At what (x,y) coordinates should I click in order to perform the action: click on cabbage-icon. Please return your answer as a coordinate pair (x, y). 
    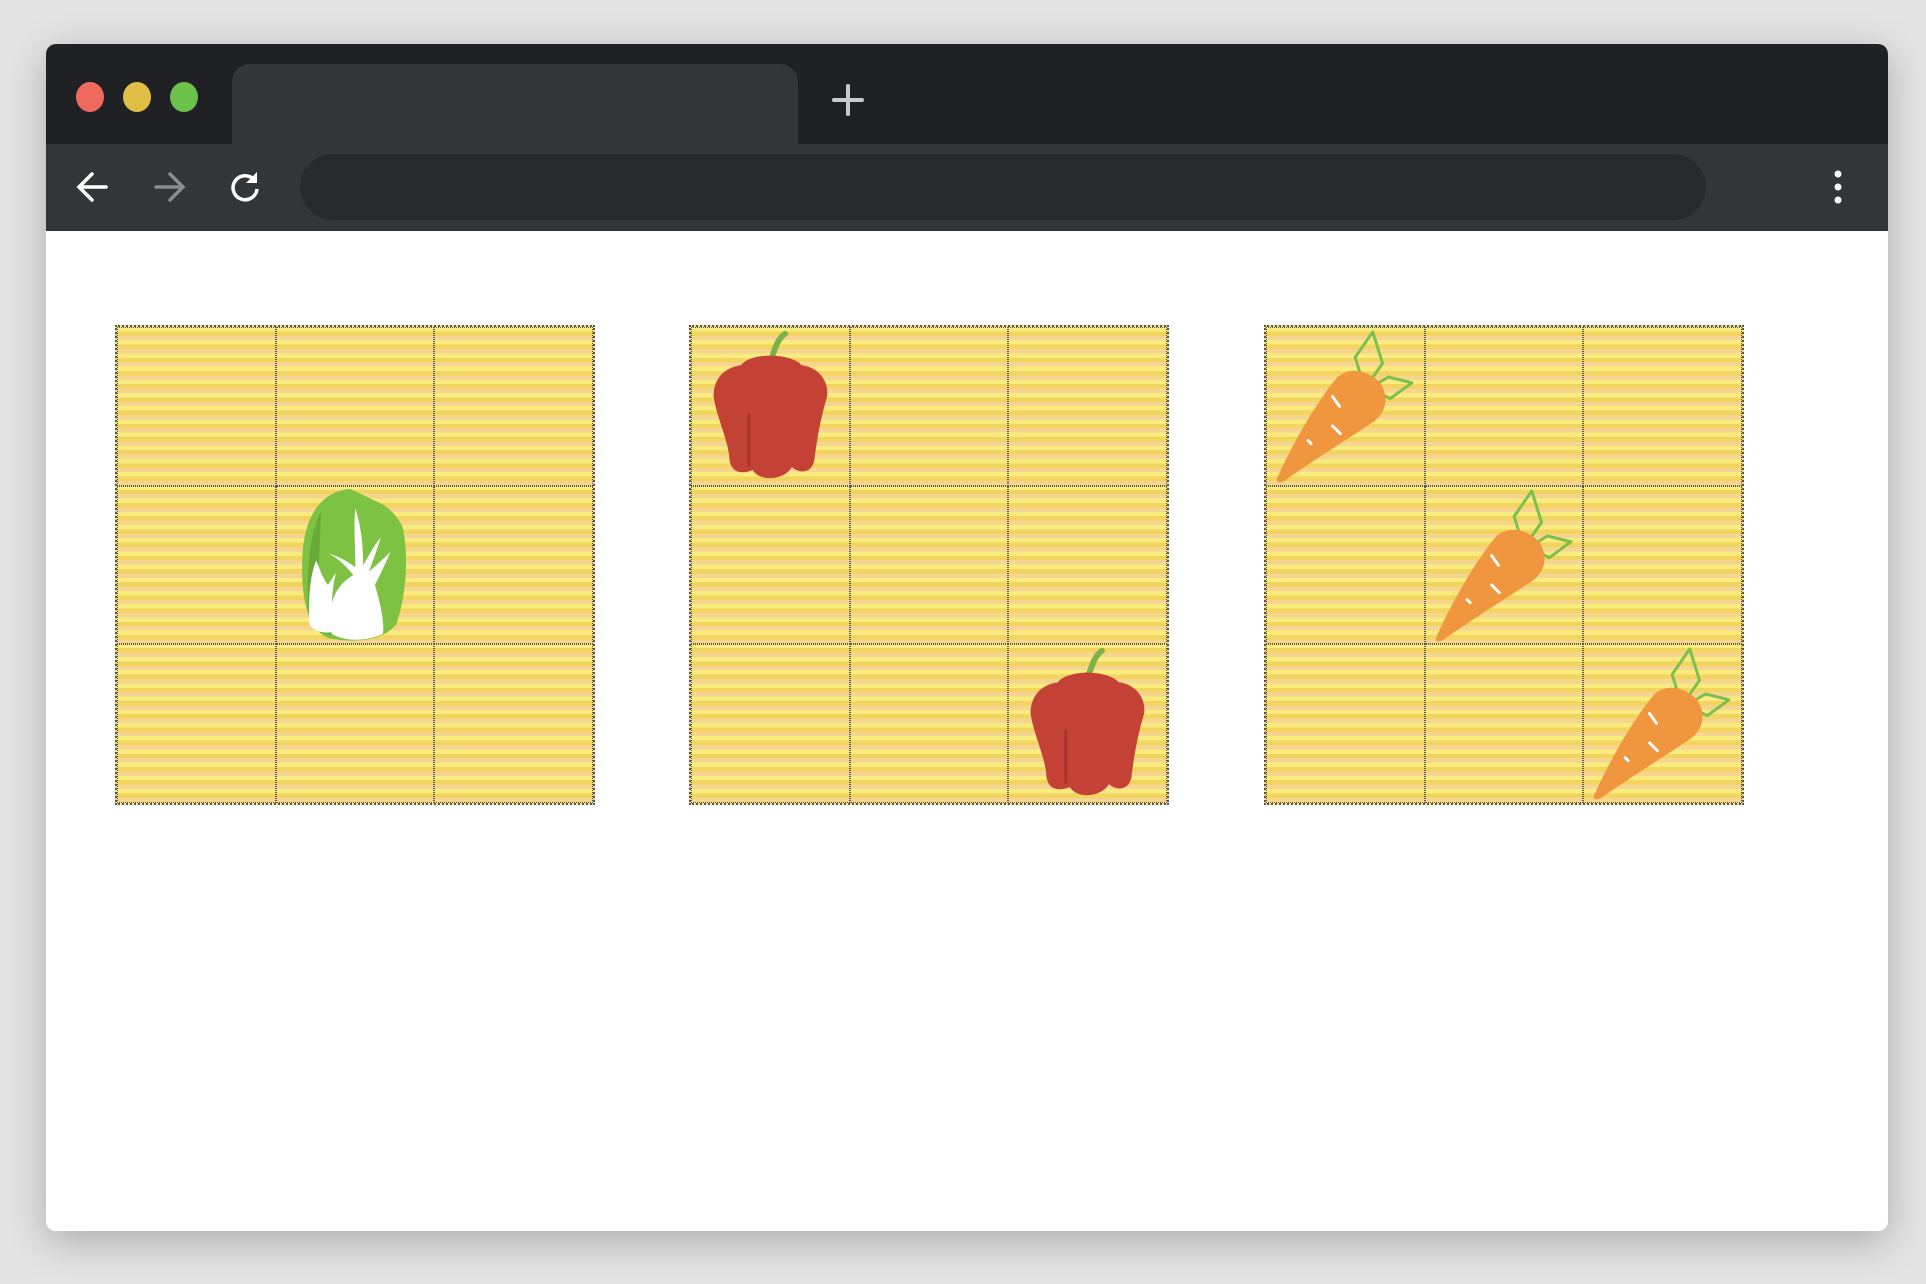
    Looking at the image, I should click on (353, 564).